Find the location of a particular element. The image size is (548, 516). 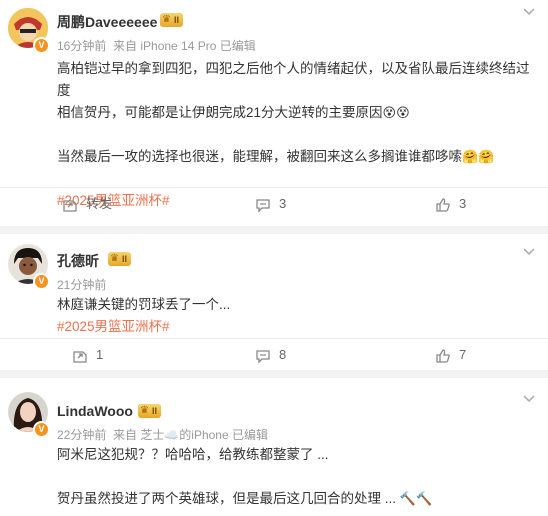

post-toolbar: 转发 3 3 is located at coordinates (274, 204).